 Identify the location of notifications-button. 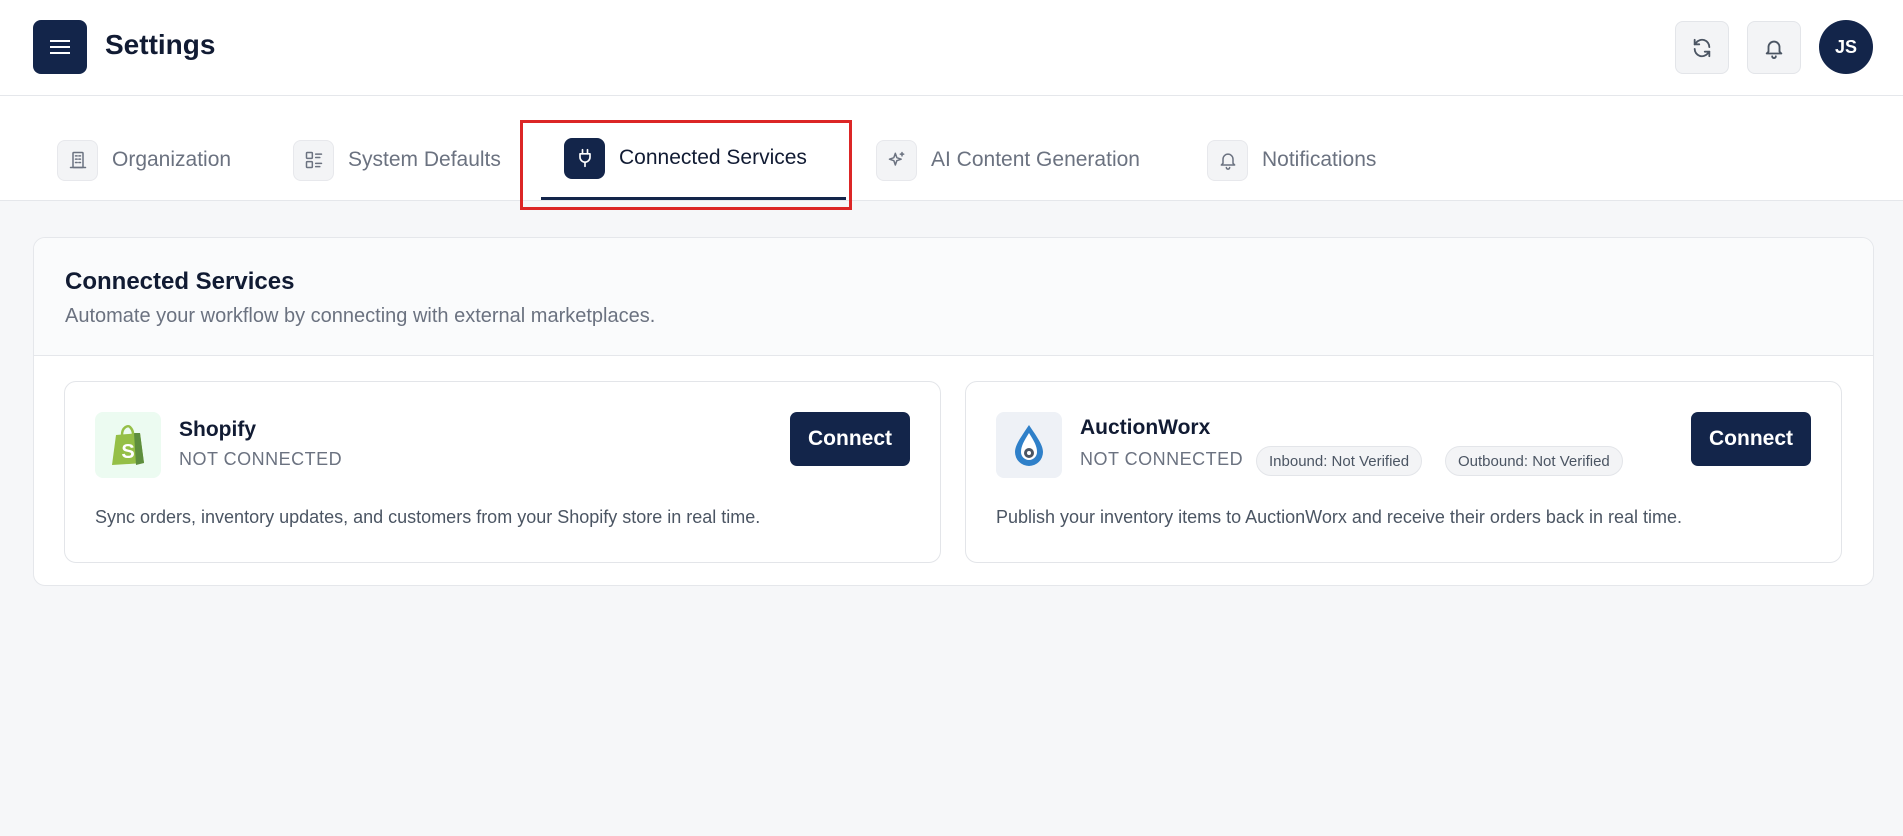
(1774, 47).